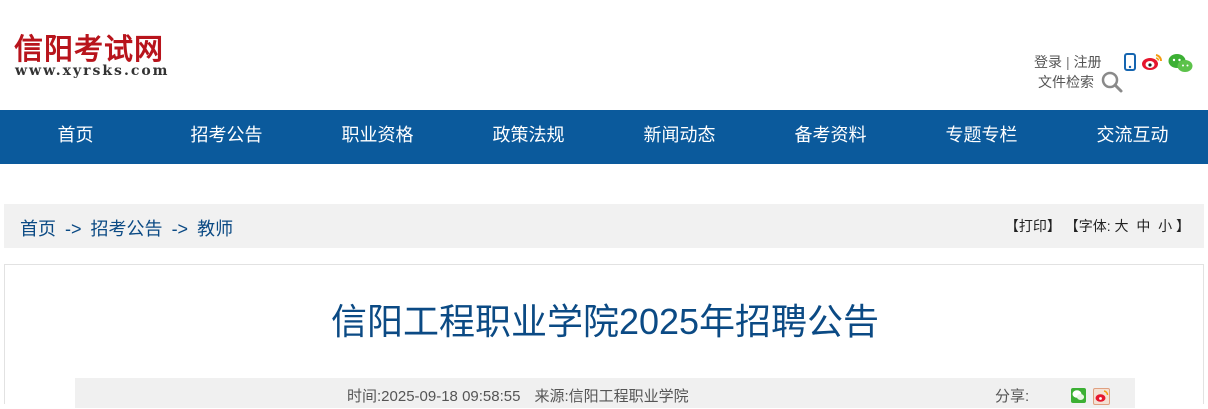  I want to click on font-small-button: 小, so click(1165, 226).